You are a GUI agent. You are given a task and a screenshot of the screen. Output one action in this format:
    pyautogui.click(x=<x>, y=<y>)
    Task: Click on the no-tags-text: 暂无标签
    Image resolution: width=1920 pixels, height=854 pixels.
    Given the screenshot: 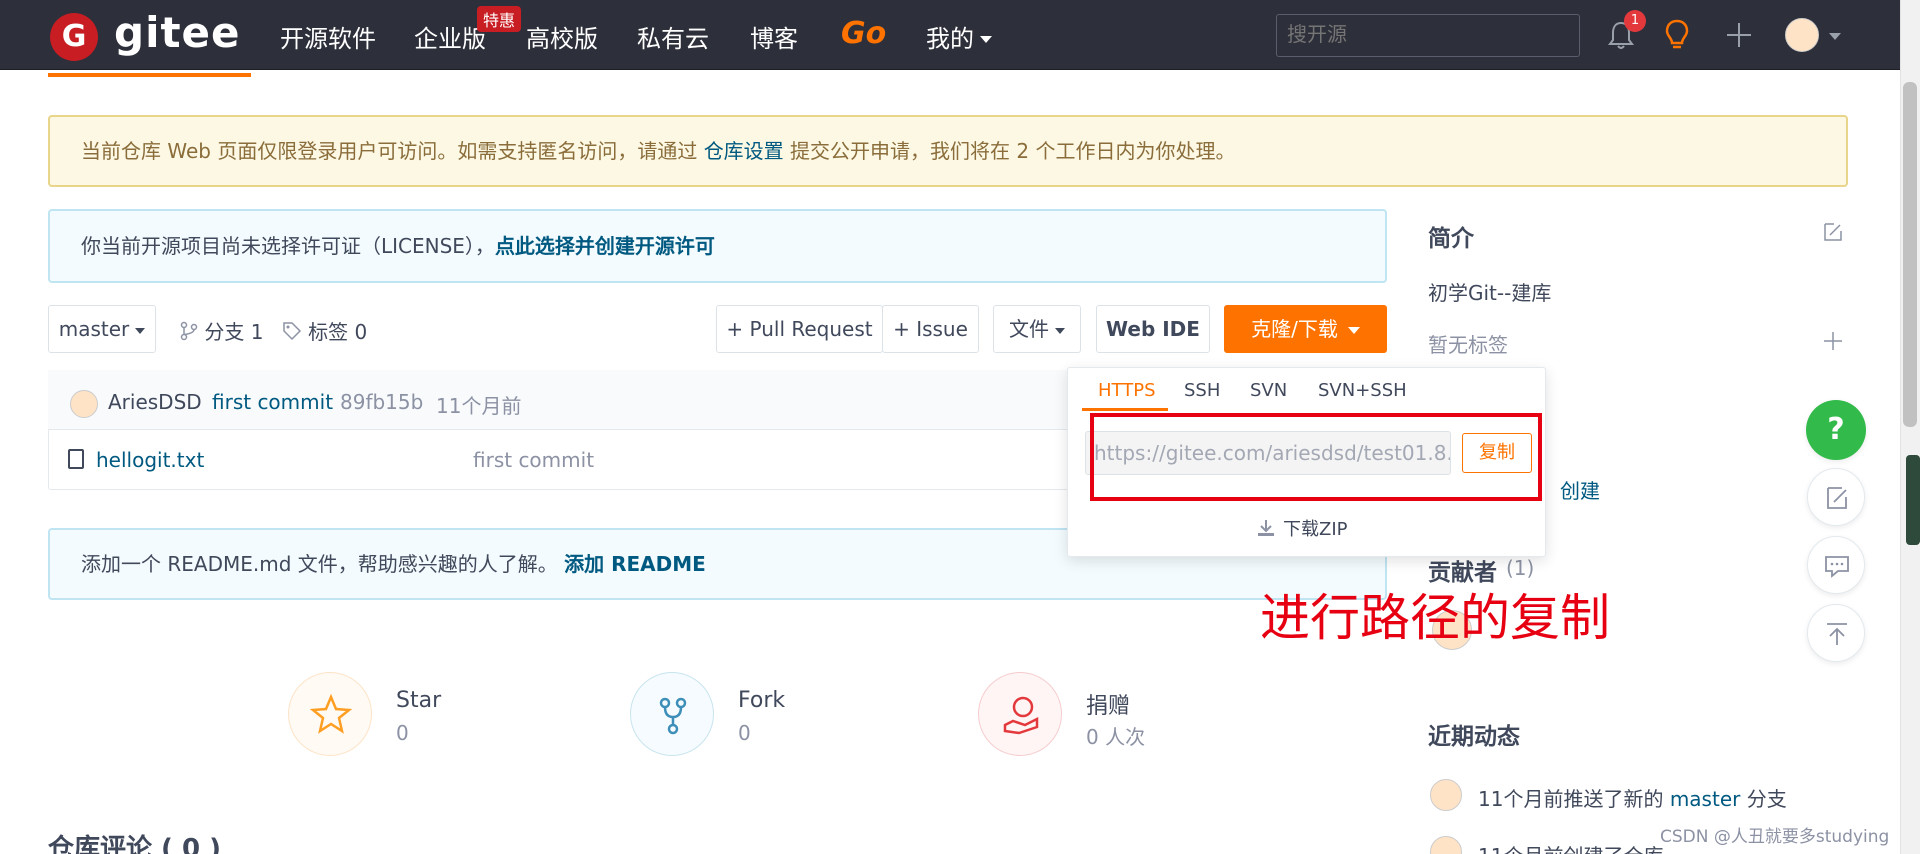 What is the action you would take?
    pyautogui.click(x=1468, y=345)
    